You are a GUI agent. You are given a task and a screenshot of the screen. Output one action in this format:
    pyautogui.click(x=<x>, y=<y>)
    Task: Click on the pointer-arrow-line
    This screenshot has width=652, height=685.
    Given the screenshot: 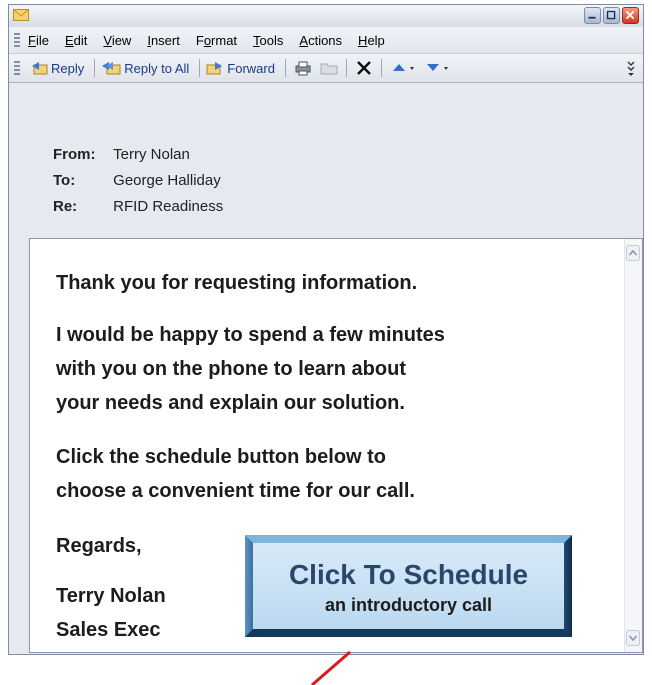 What is the action you would take?
    pyautogui.click(x=331, y=667)
    